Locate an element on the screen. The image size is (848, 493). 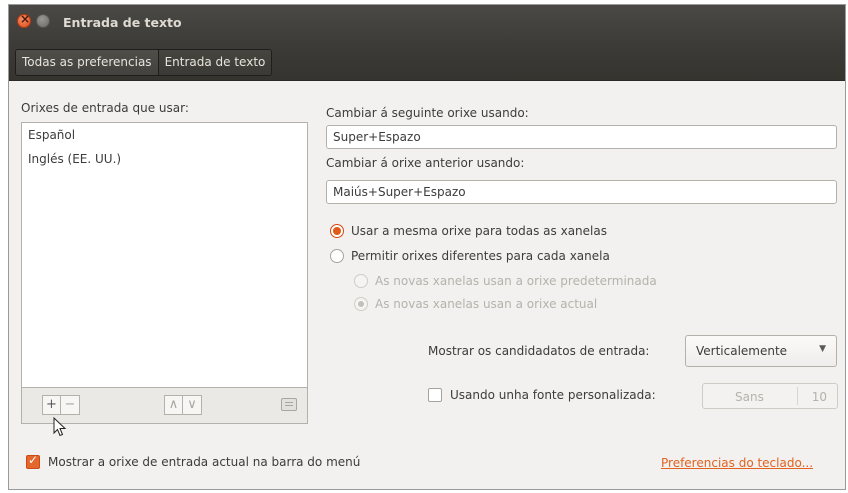
keyboard-layout-icon is located at coordinates (289, 404).